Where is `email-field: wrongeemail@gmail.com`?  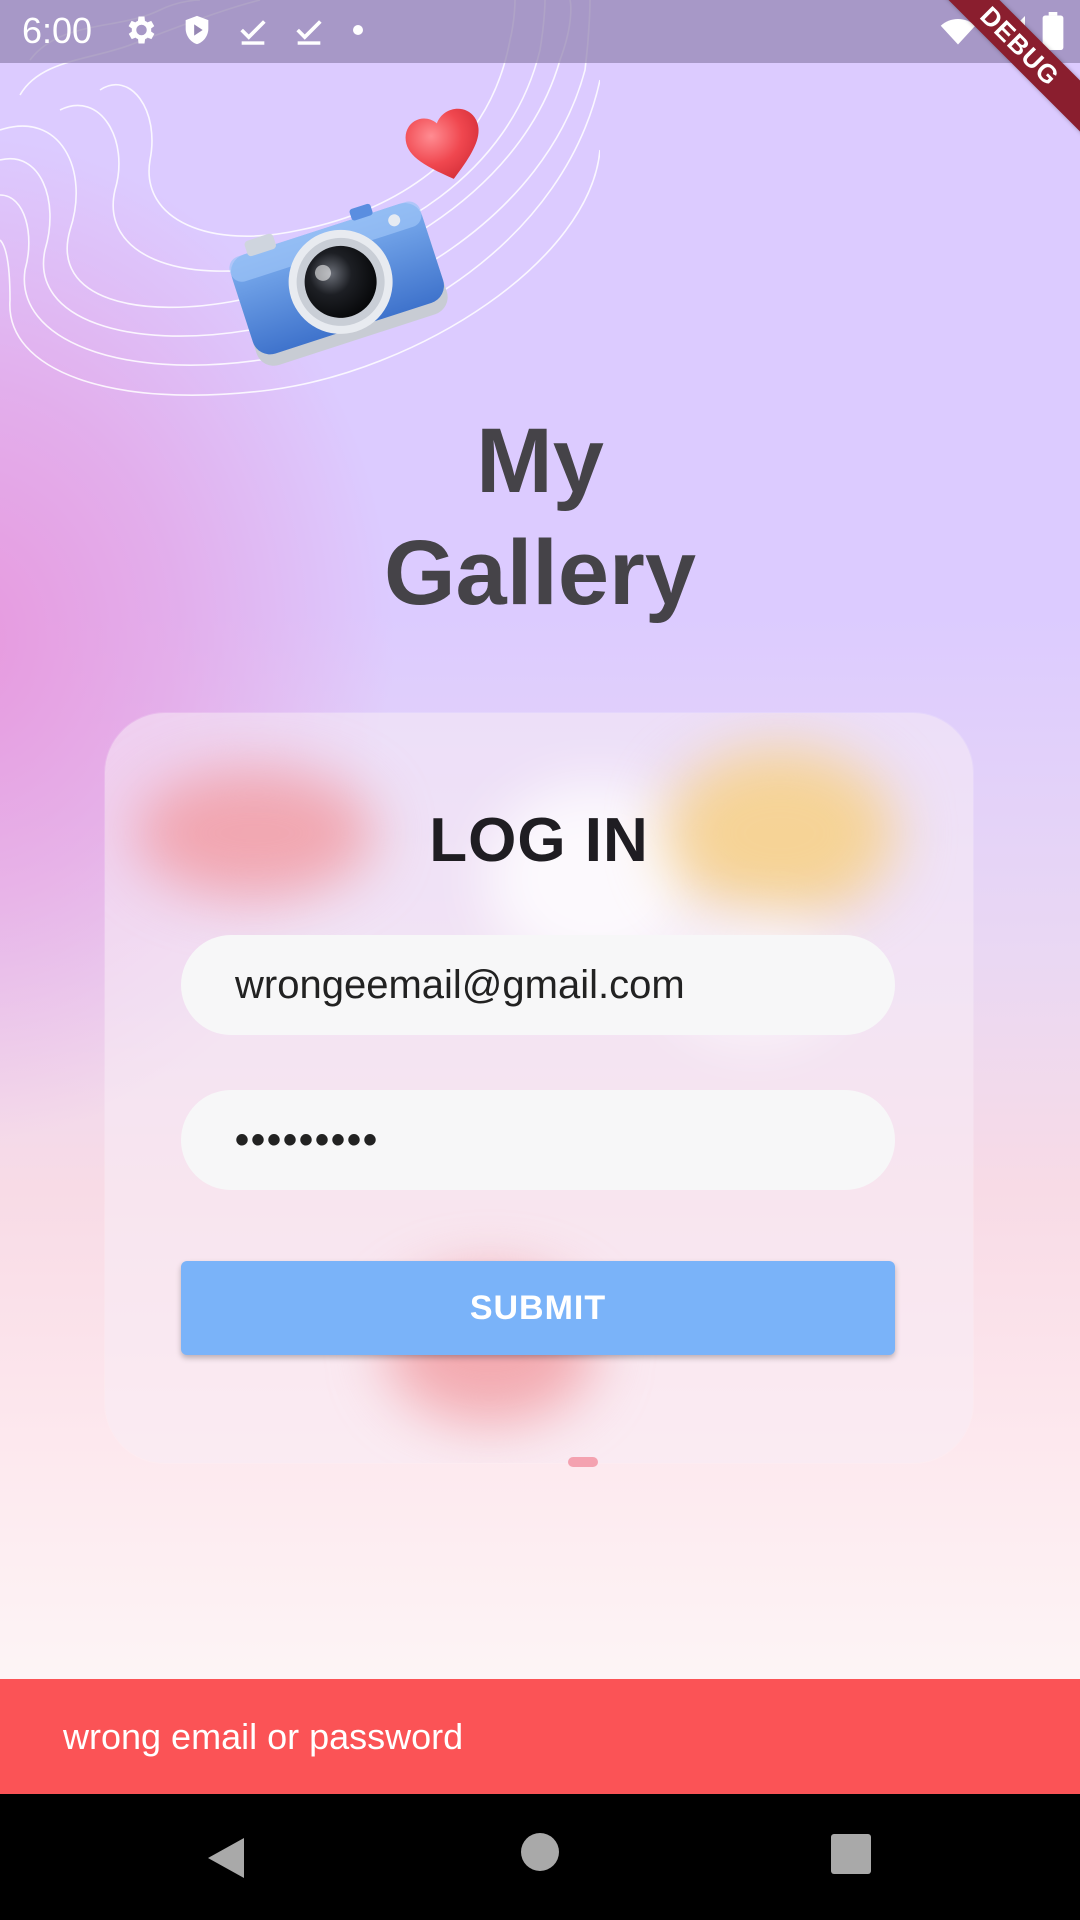 email-field: wrongeemail@gmail.com is located at coordinates (538, 985).